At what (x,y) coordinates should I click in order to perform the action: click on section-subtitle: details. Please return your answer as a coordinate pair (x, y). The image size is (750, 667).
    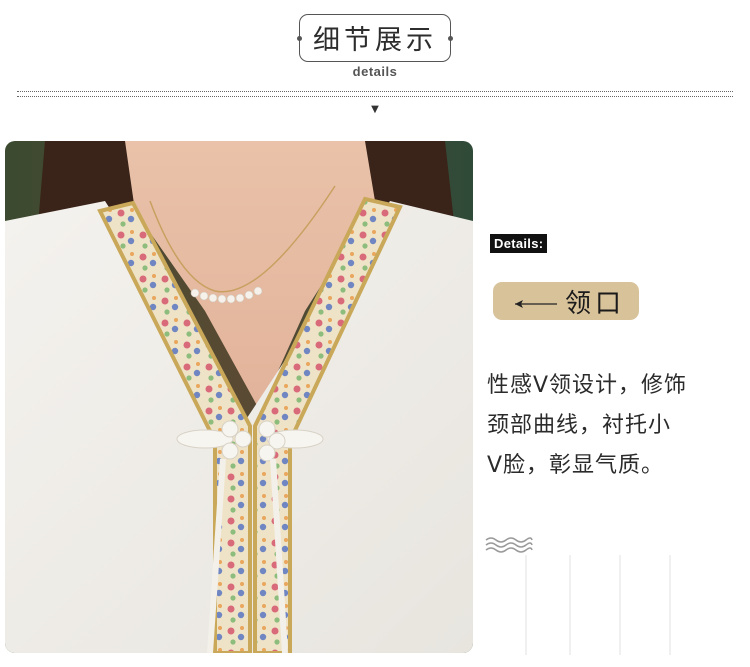
    Looking at the image, I should click on (375, 71).